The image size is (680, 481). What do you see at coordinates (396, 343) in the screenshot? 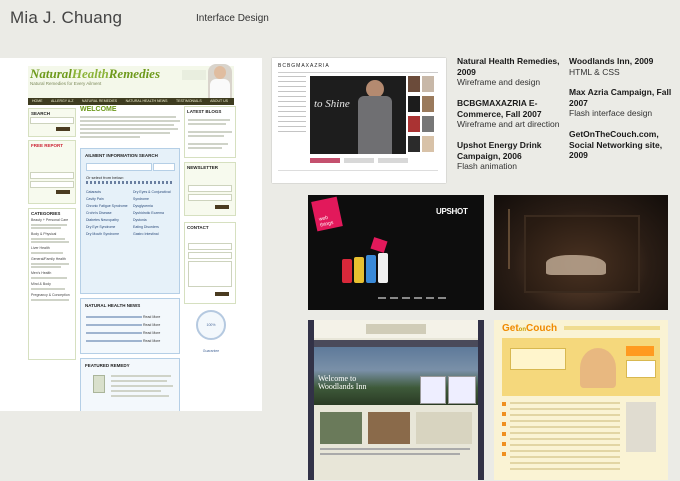
I see `woods-nav-bar` at bounding box center [396, 343].